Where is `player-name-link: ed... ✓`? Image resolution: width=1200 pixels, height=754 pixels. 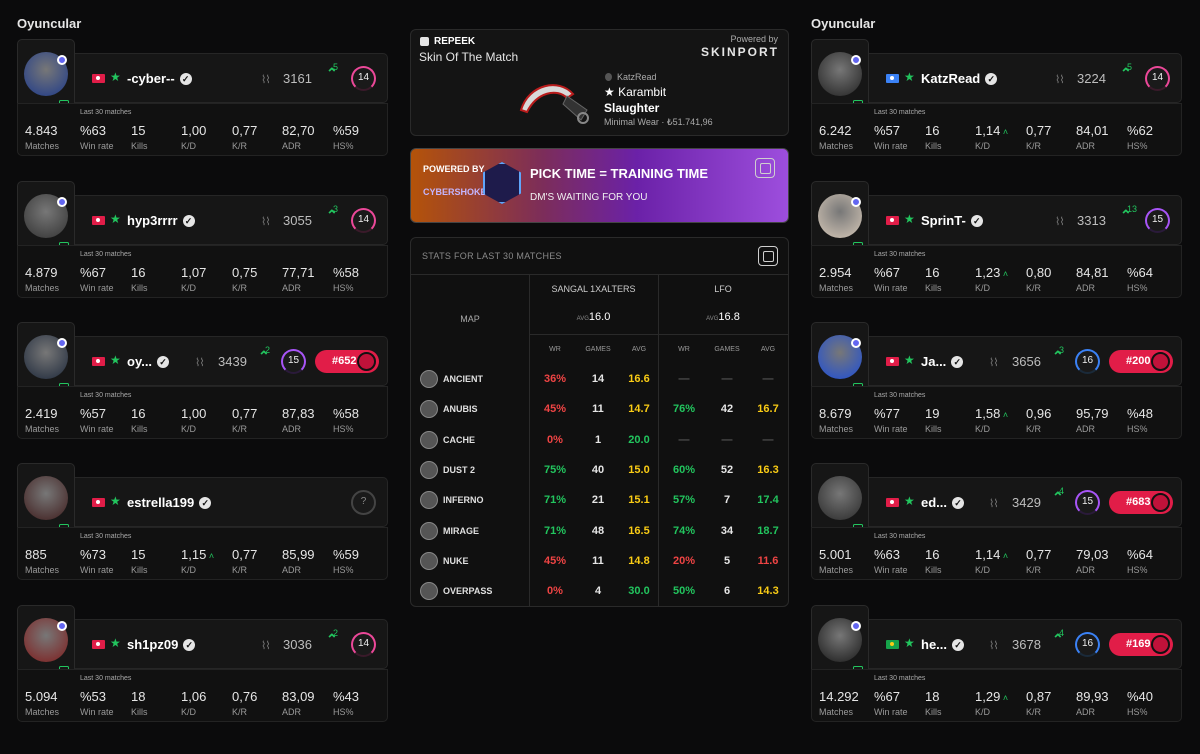 player-name-link: ed... ✓ is located at coordinates (943, 502).